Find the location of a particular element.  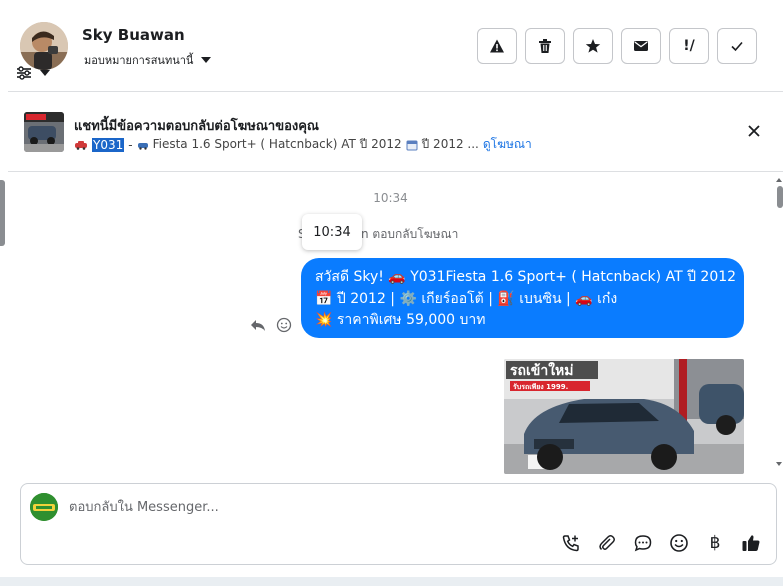

attachment-icon is located at coordinates (607, 543).